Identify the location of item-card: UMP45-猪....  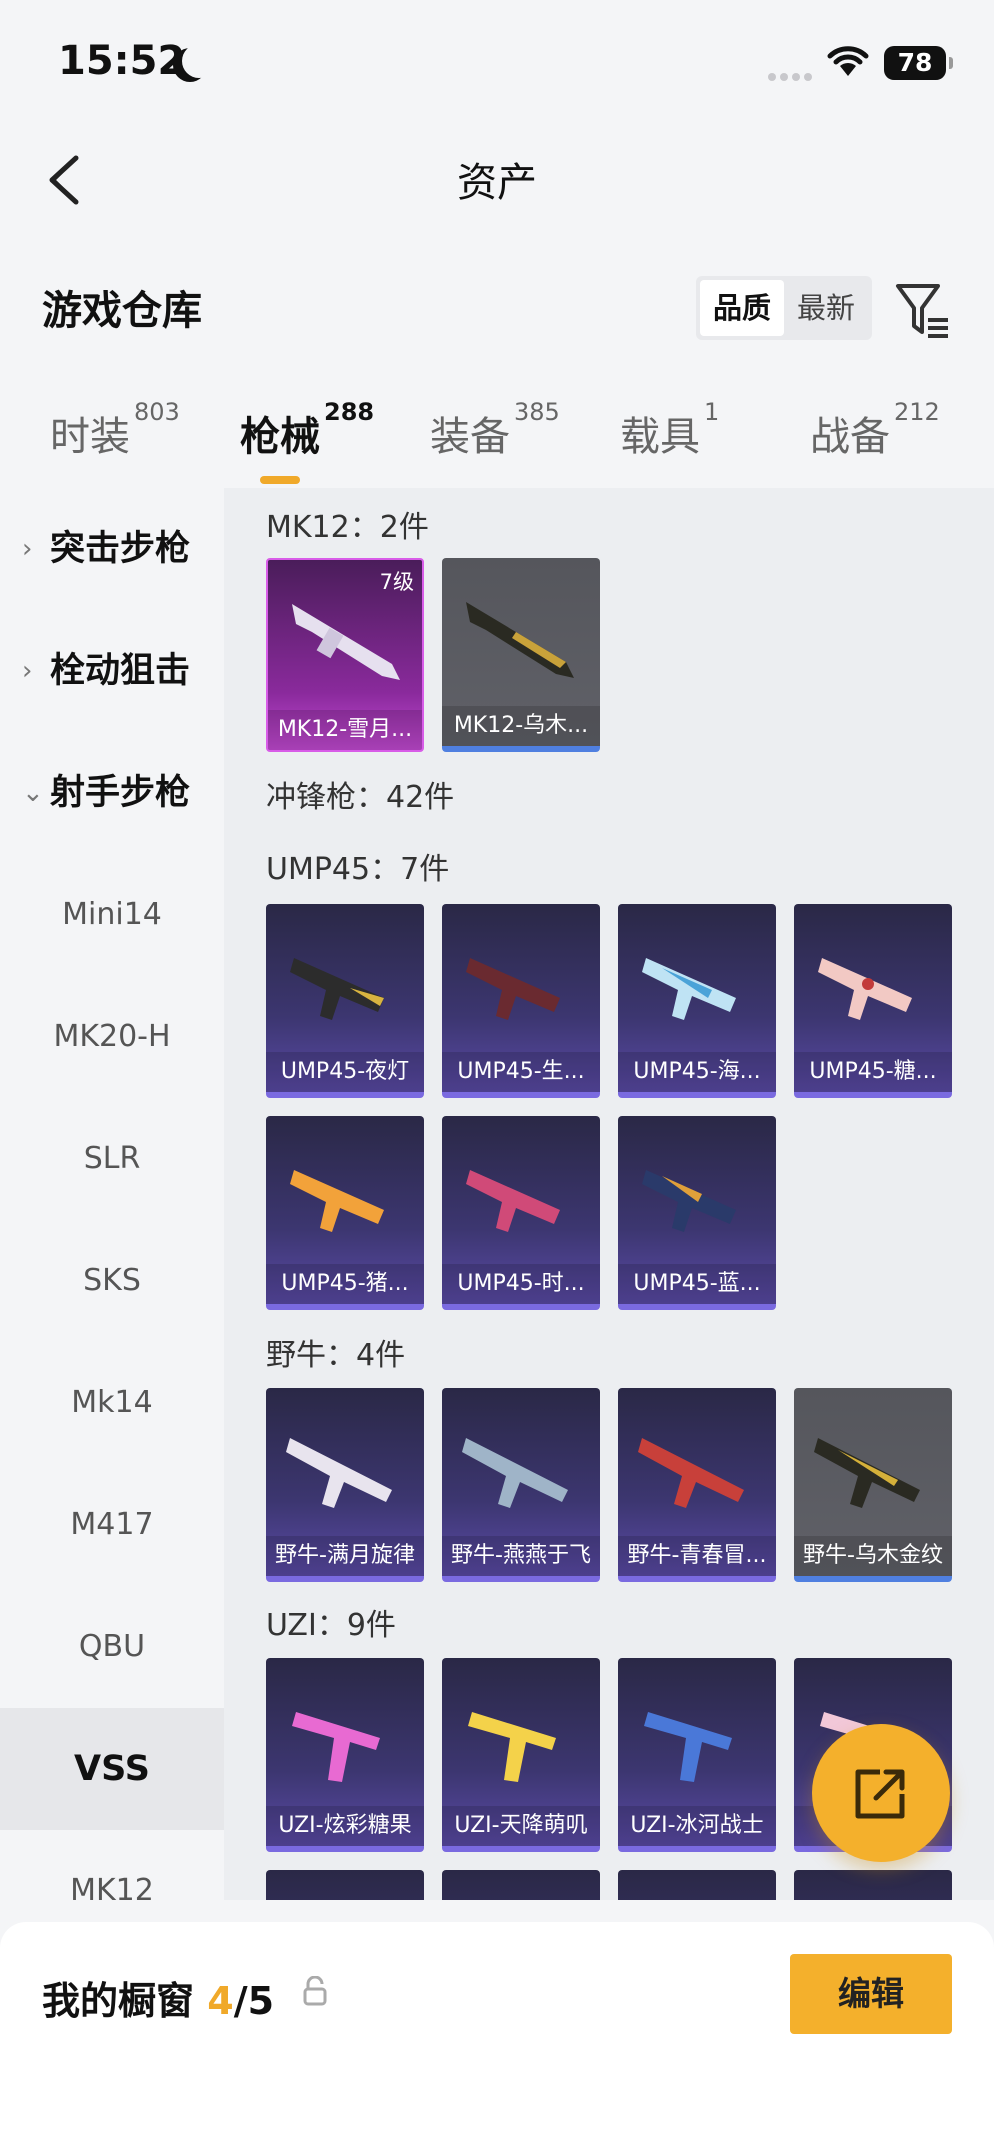
(345, 1213).